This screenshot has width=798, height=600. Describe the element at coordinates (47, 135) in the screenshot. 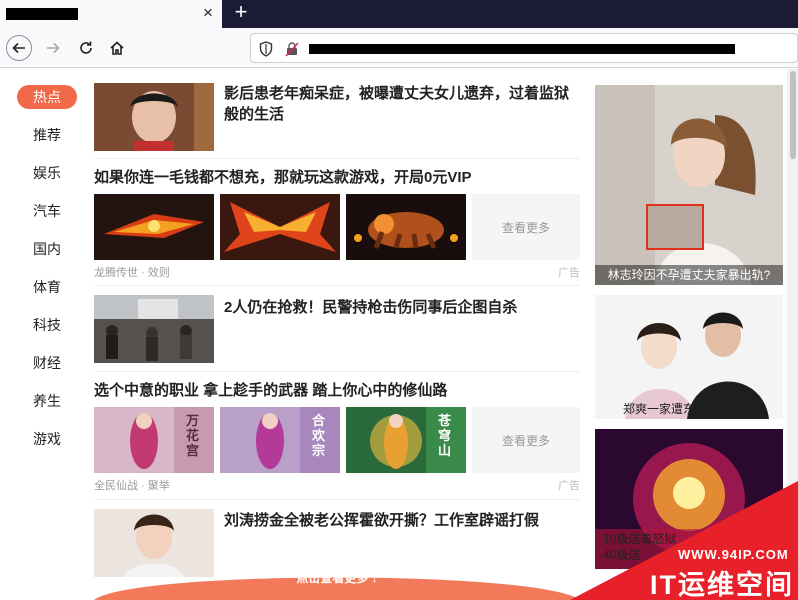

I see `category-recommend: 推荐` at that location.